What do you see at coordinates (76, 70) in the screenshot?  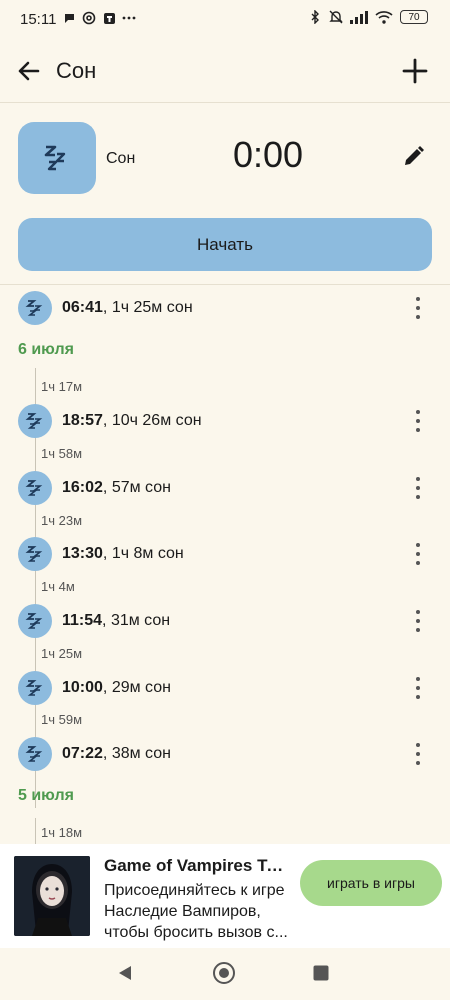 I see `page-title: Сон` at bounding box center [76, 70].